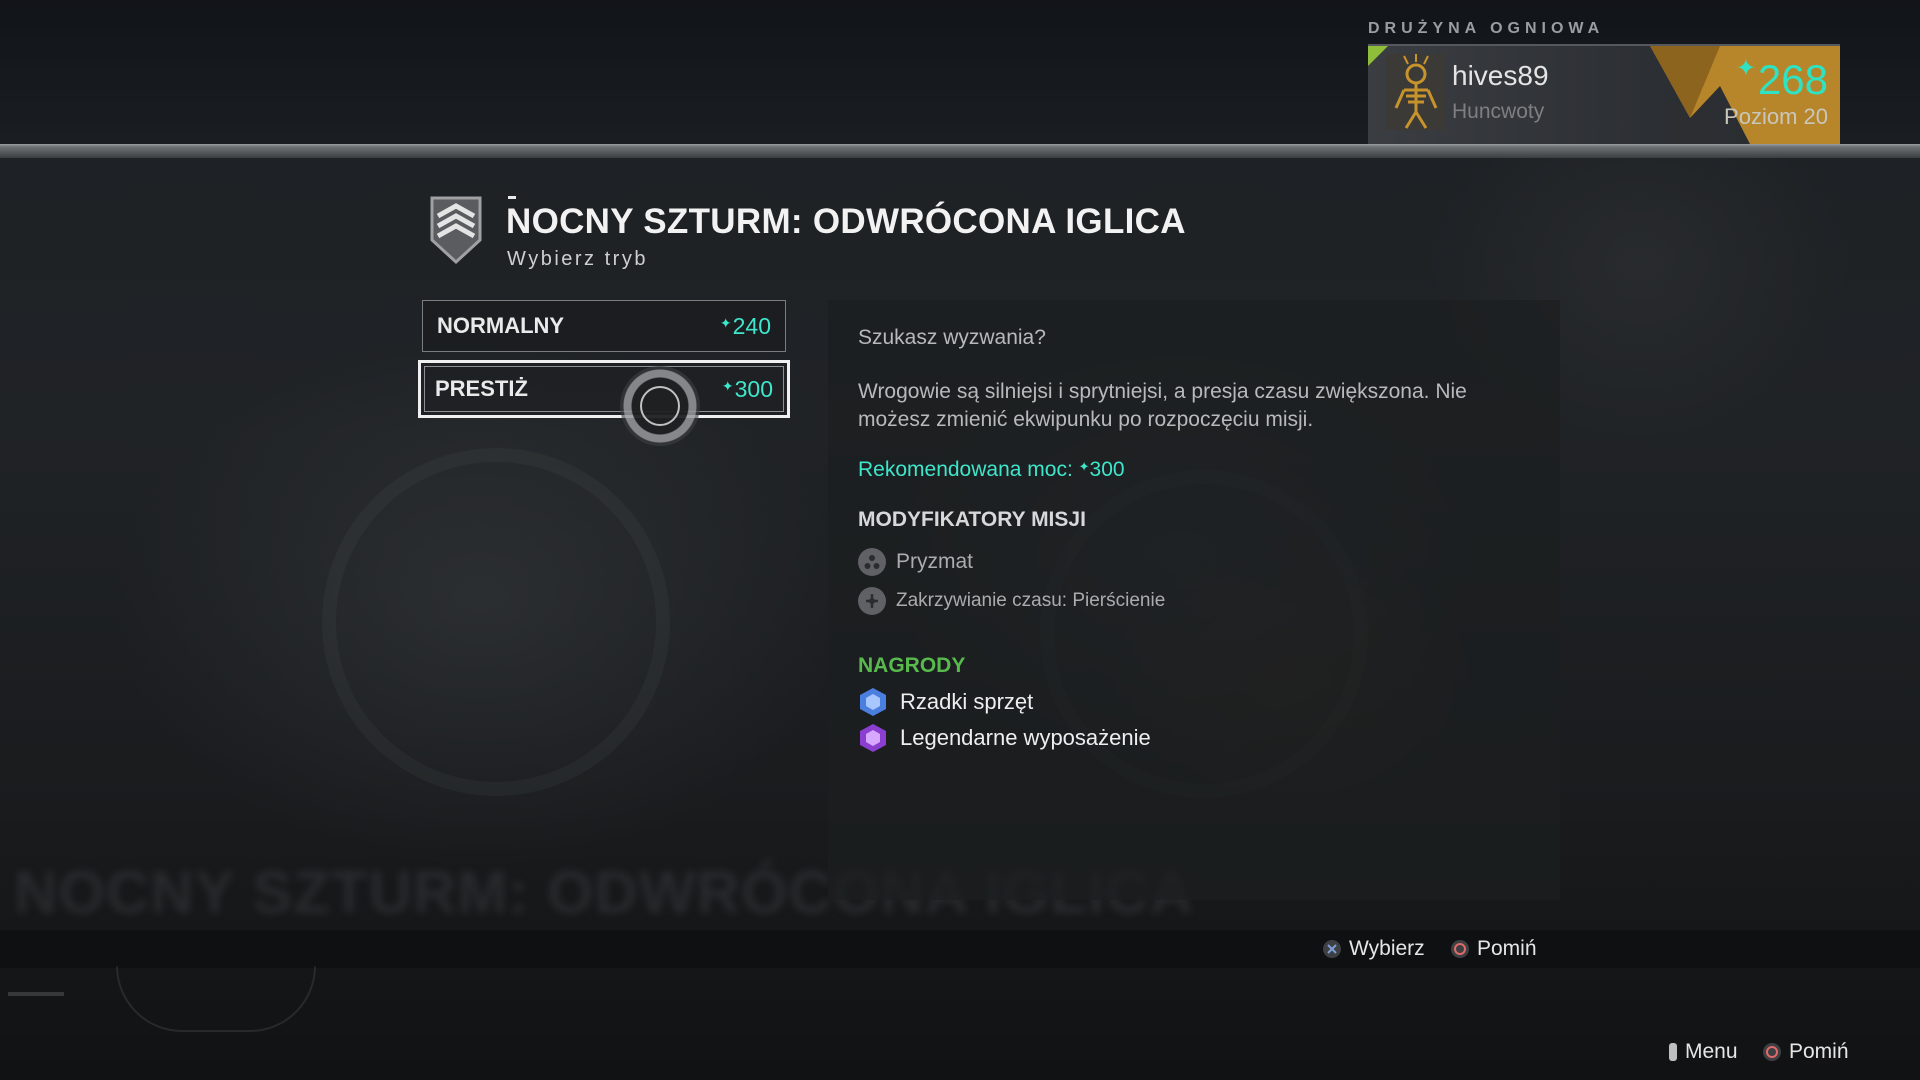  Describe the element at coordinates (960, 151) in the screenshot. I see `top-bar-divider` at that location.